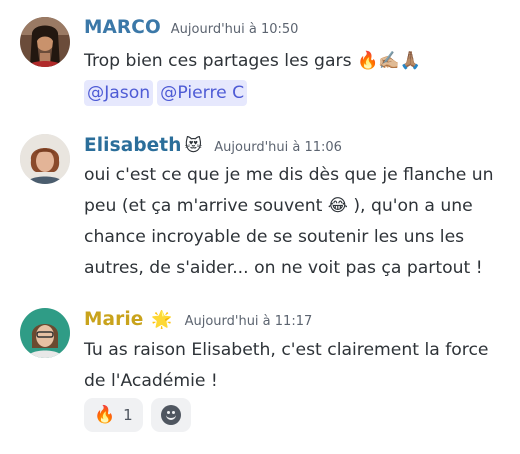 The height and width of the screenshot is (454, 520). What do you see at coordinates (253, 61) in the screenshot?
I see `message-text: Trop bien ces partages les gars 🔥✍🏼🙏🏽` at bounding box center [253, 61].